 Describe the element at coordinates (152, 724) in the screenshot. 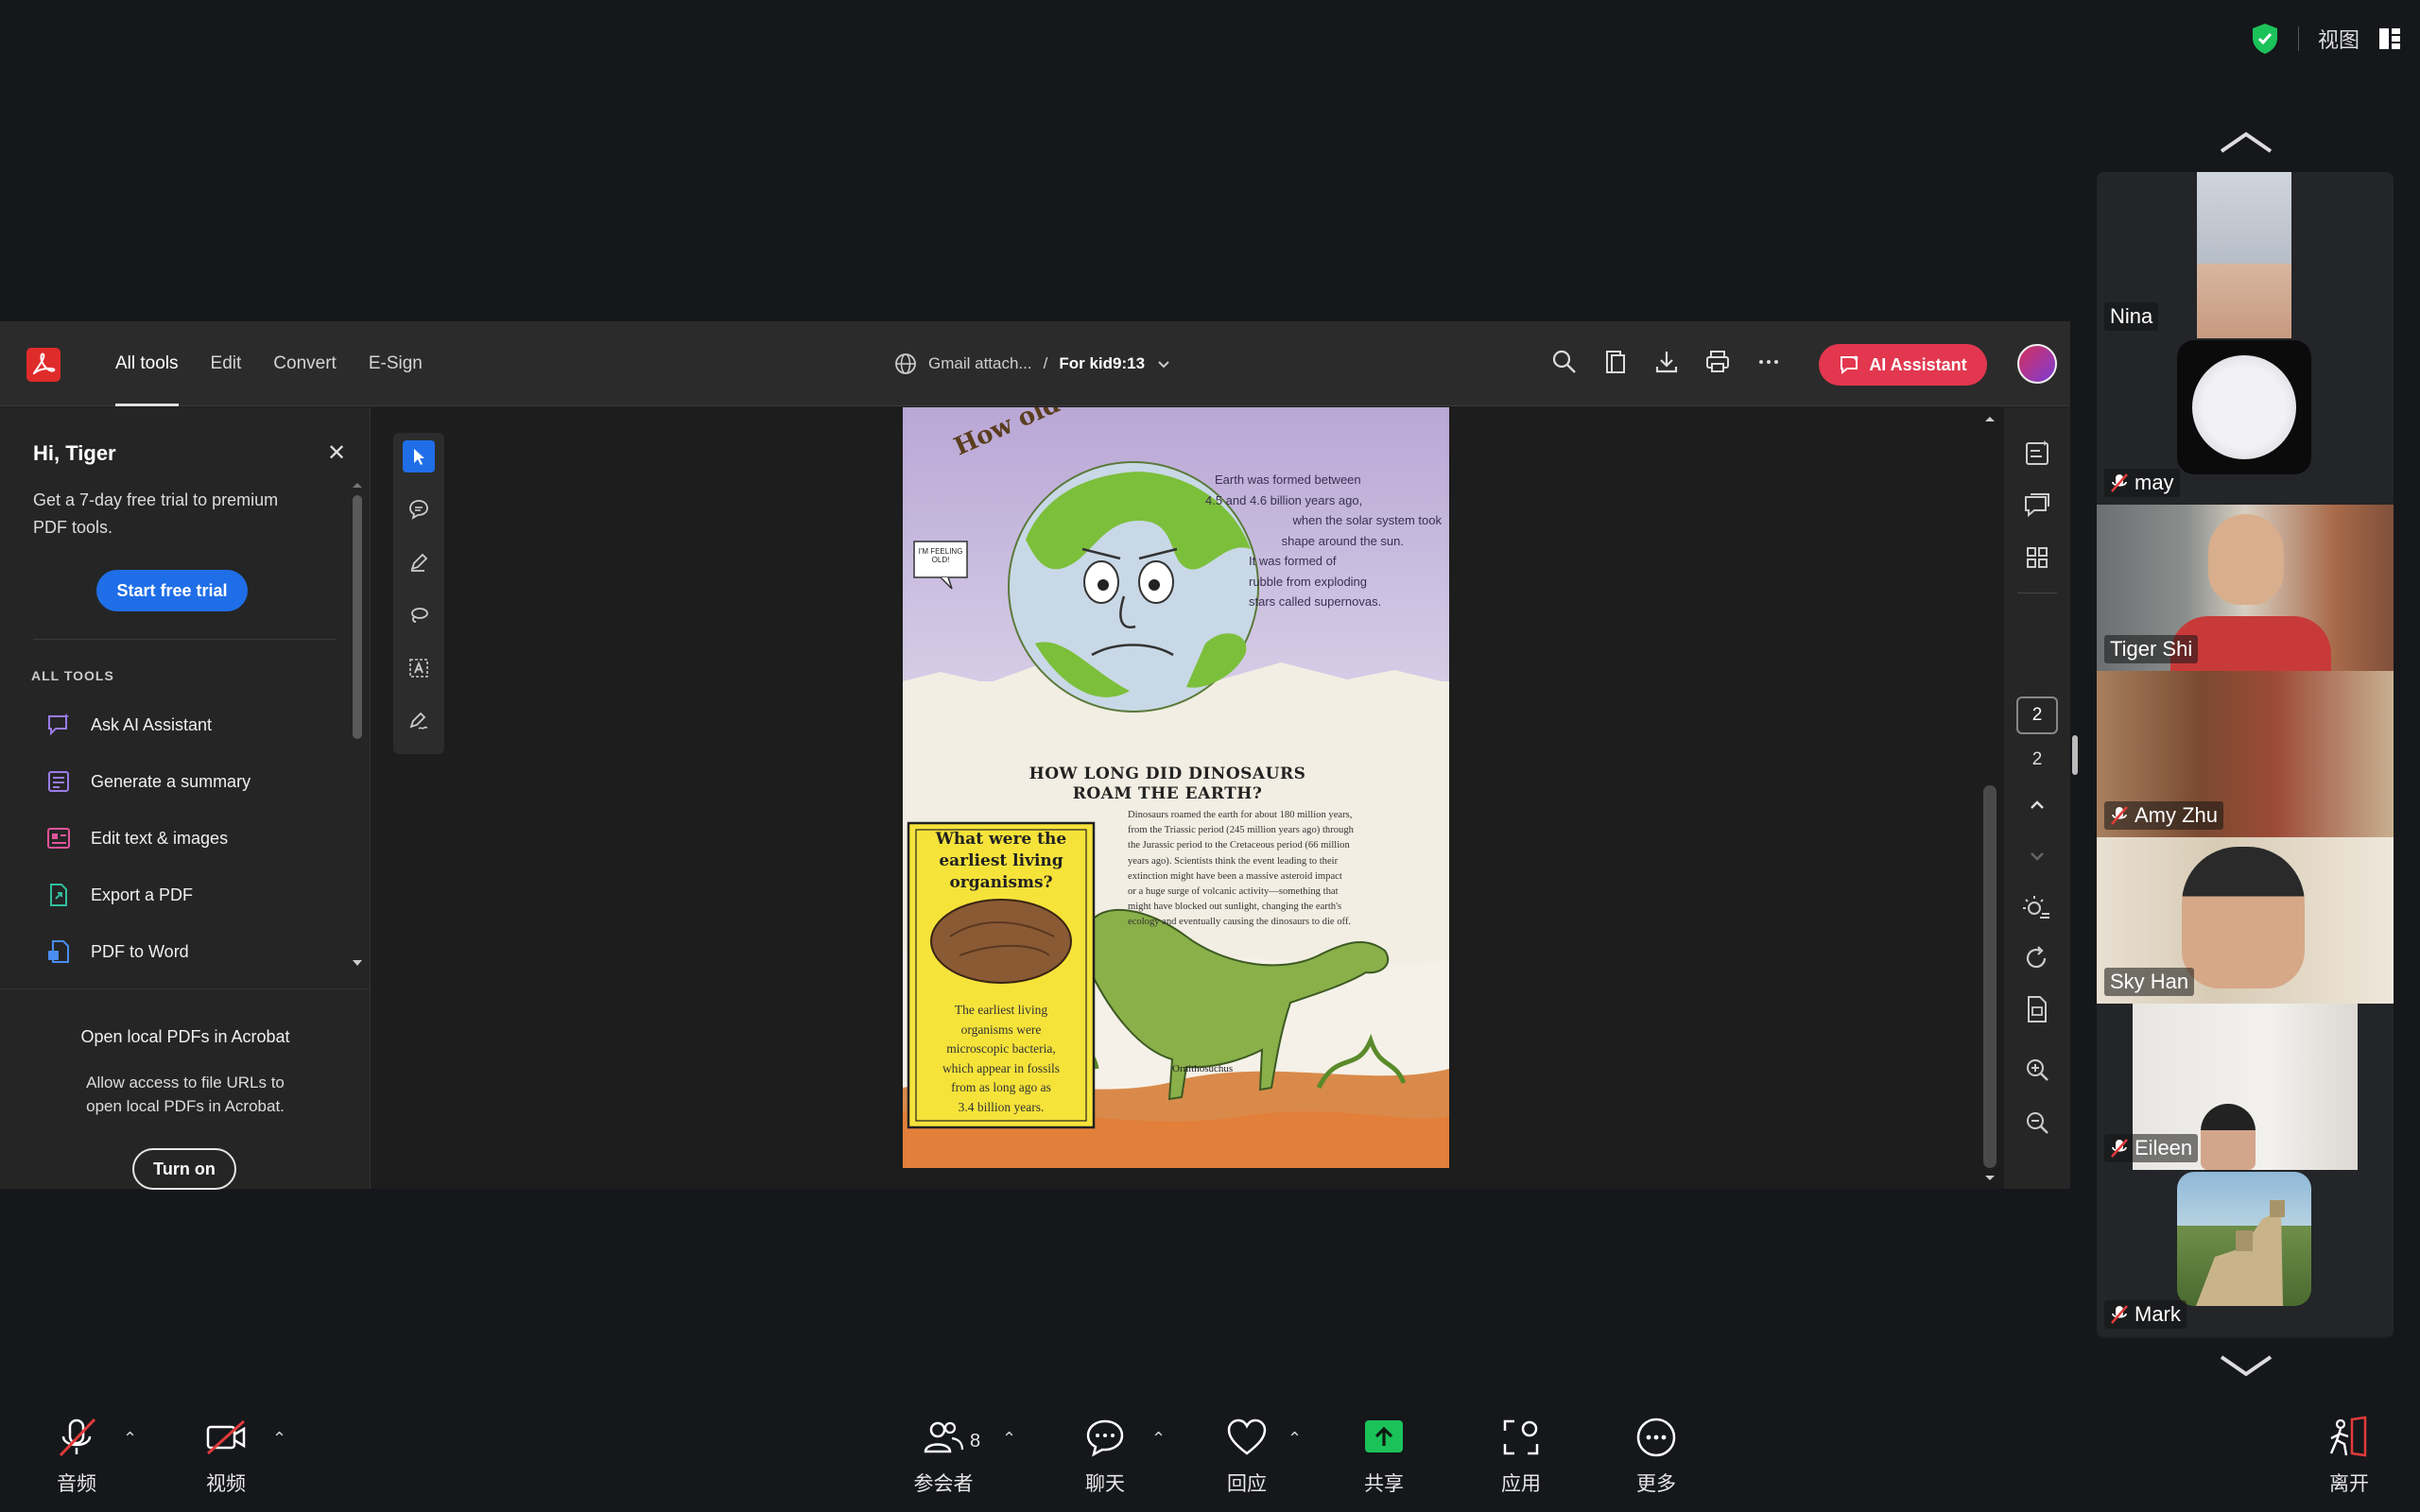

I see `tool-label: Ask AI Assistant` at that location.